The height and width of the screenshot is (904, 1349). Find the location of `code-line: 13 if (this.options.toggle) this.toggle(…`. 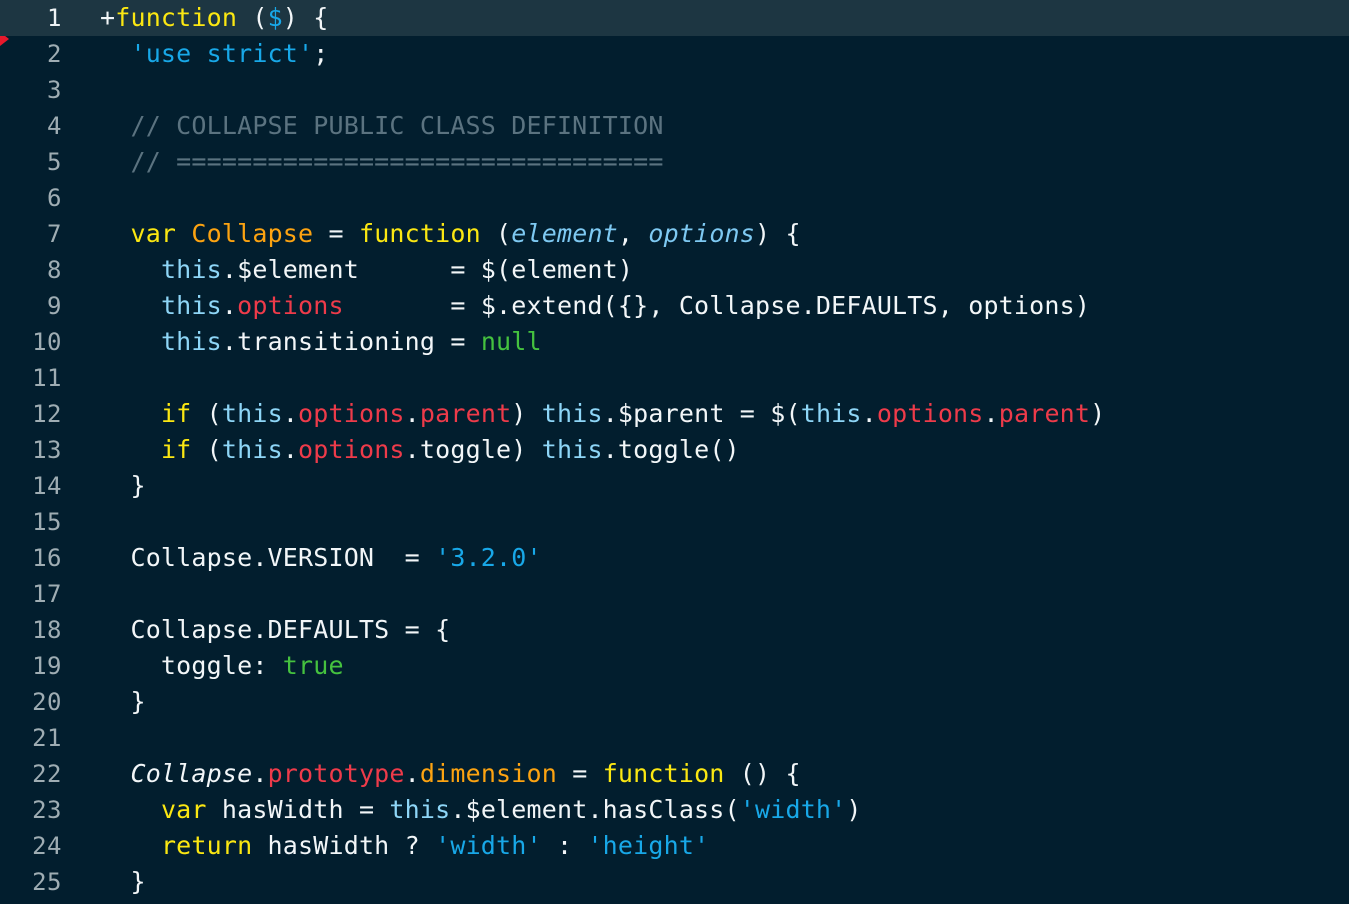

code-line: 13 if (this.options.toggle) this.toggle(… is located at coordinates (674, 450).